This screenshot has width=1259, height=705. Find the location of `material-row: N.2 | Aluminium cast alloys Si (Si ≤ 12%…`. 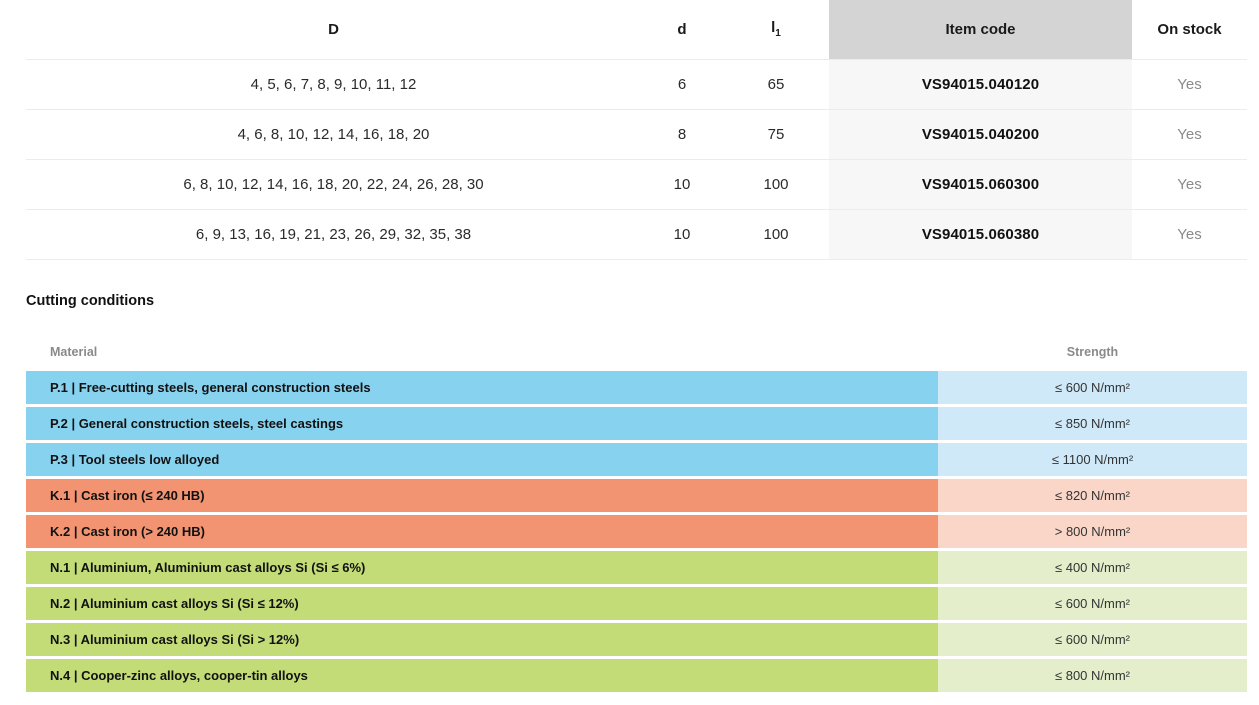

material-row: N.2 | Aluminium cast alloys Si (Si ≤ 12%… is located at coordinates (636, 603).